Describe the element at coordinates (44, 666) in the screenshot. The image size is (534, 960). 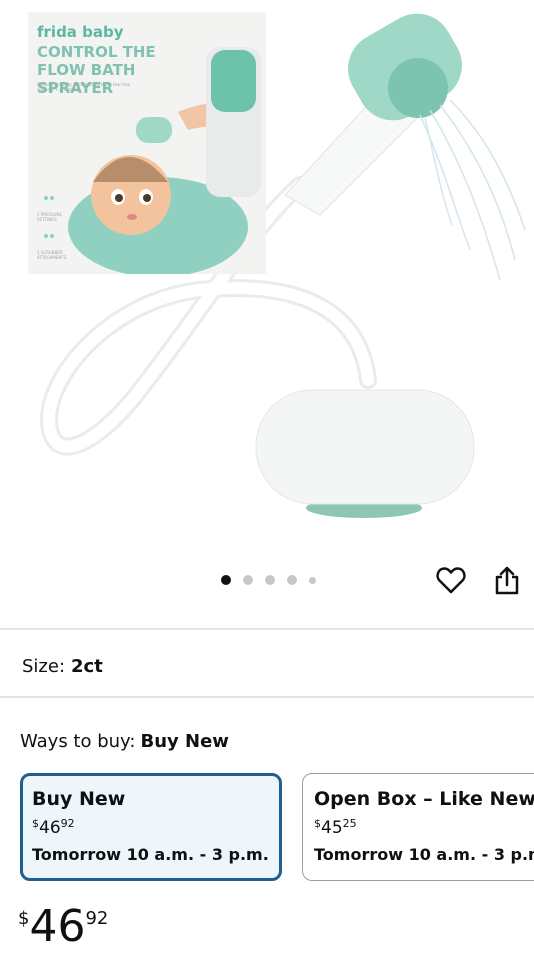
I see `size-label: Size:` at that location.